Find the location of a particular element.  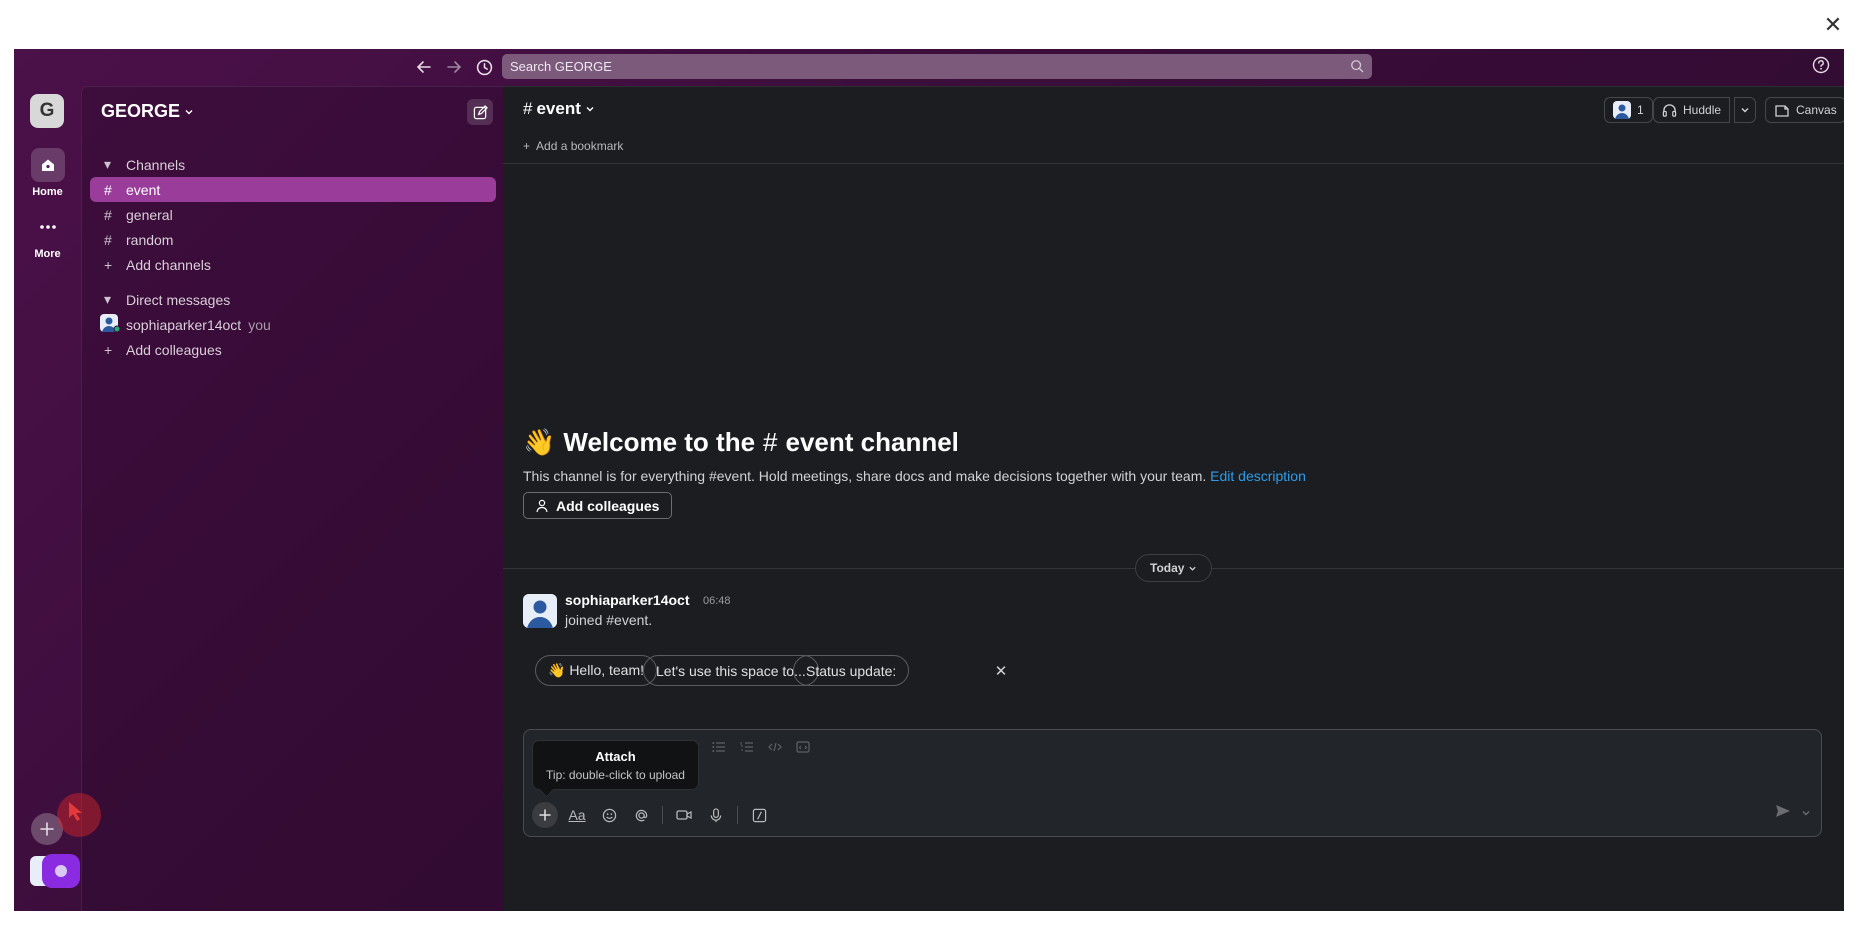

at-icon is located at coordinates (641, 815).